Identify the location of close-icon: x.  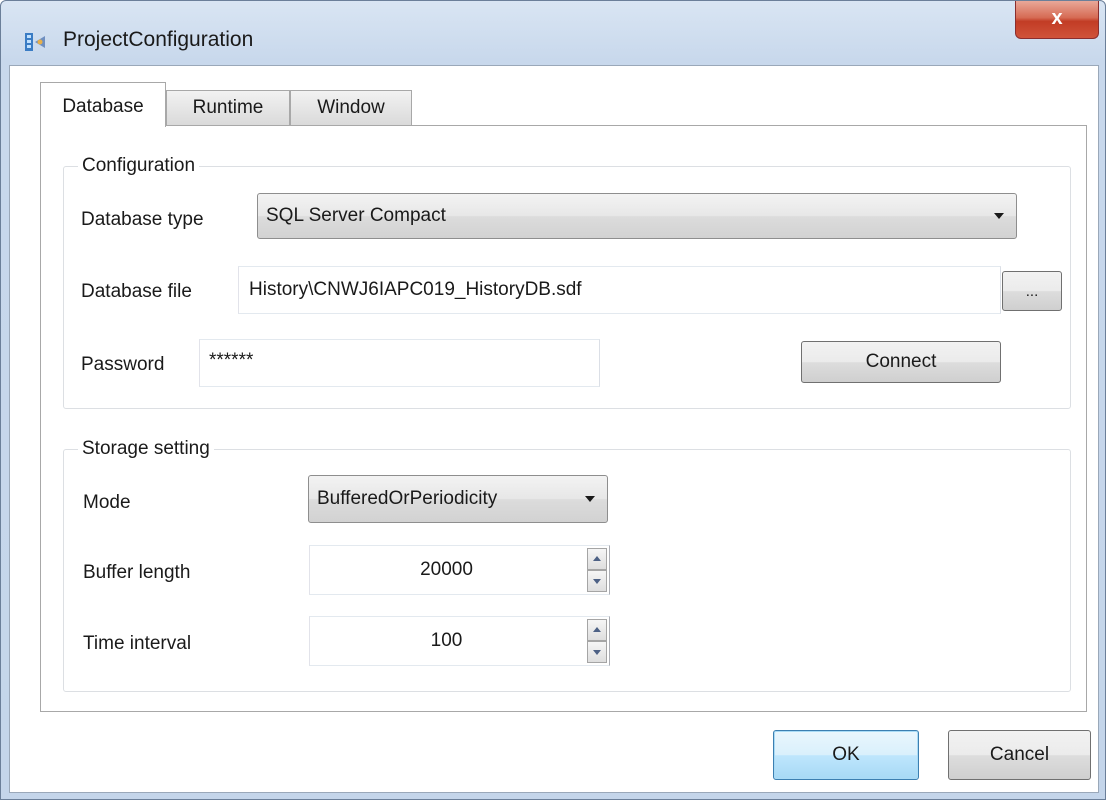
(1057, 18).